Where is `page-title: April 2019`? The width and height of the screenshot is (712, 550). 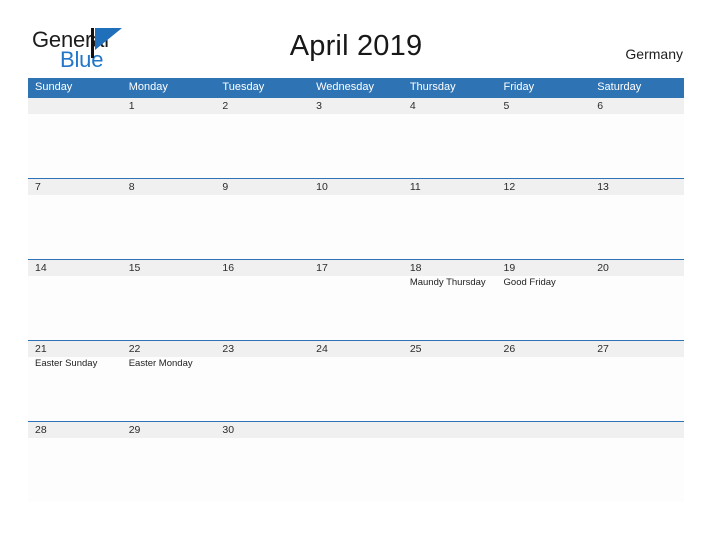
page-title: April 2019 is located at coordinates (356, 46).